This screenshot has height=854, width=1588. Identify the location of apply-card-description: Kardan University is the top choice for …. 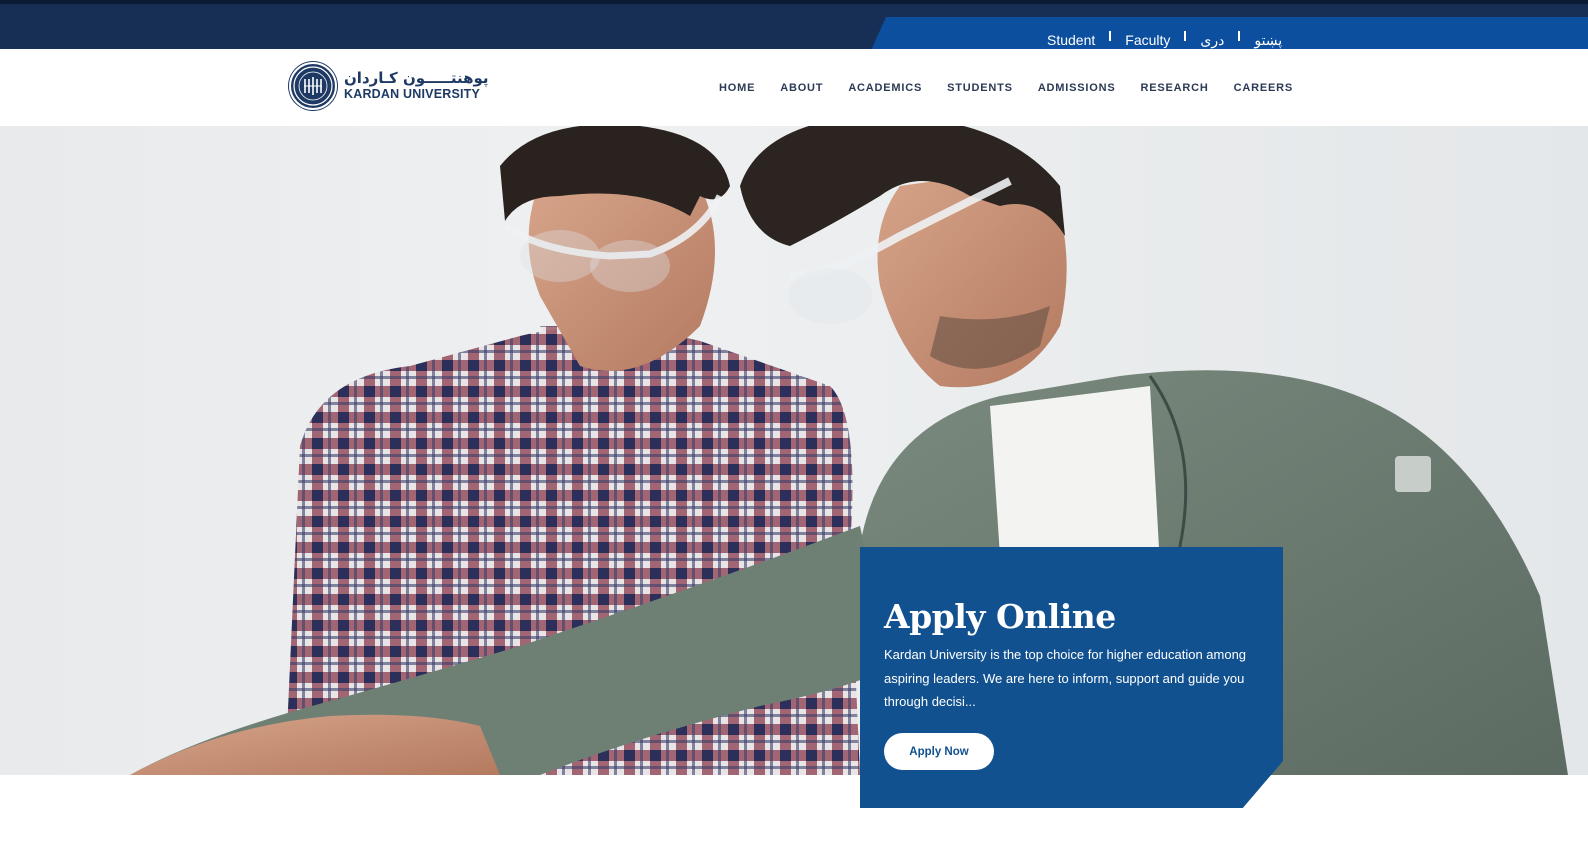
(1065, 678).